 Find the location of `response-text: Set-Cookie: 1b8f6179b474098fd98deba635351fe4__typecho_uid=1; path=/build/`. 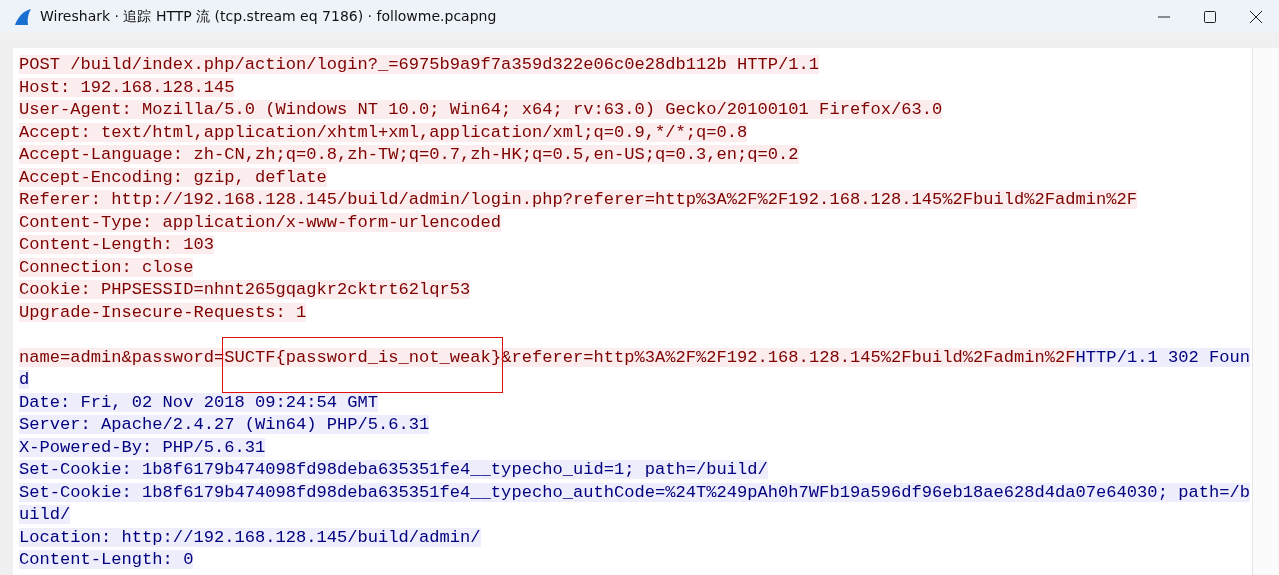

response-text: Set-Cookie: 1b8f6179b474098fd98deba635351fe4__typecho_uid=1; path=/build/ is located at coordinates (393, 469).